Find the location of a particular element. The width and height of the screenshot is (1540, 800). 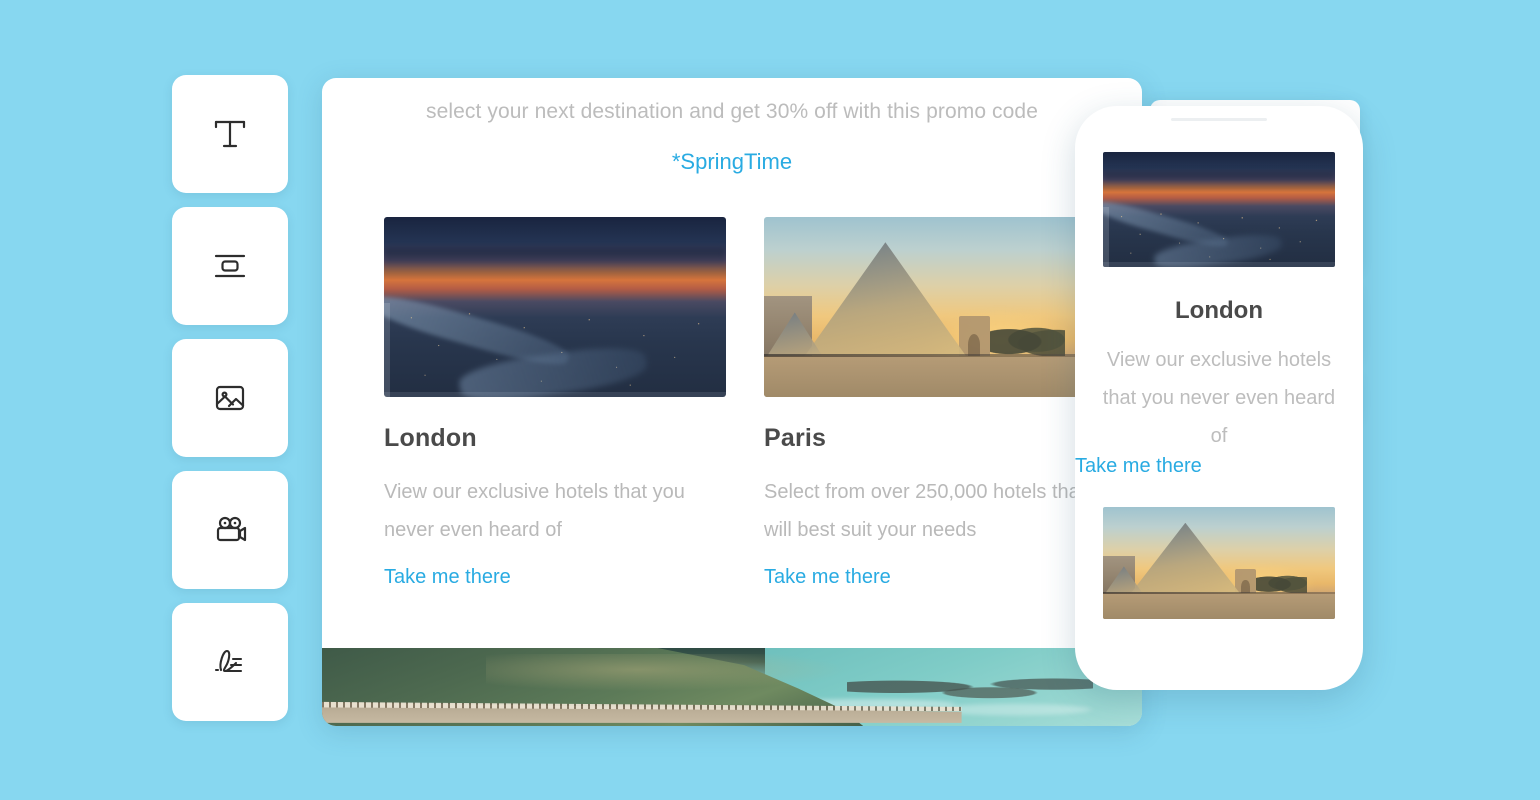

preview-title: London is located at coordinates (1219, 310).